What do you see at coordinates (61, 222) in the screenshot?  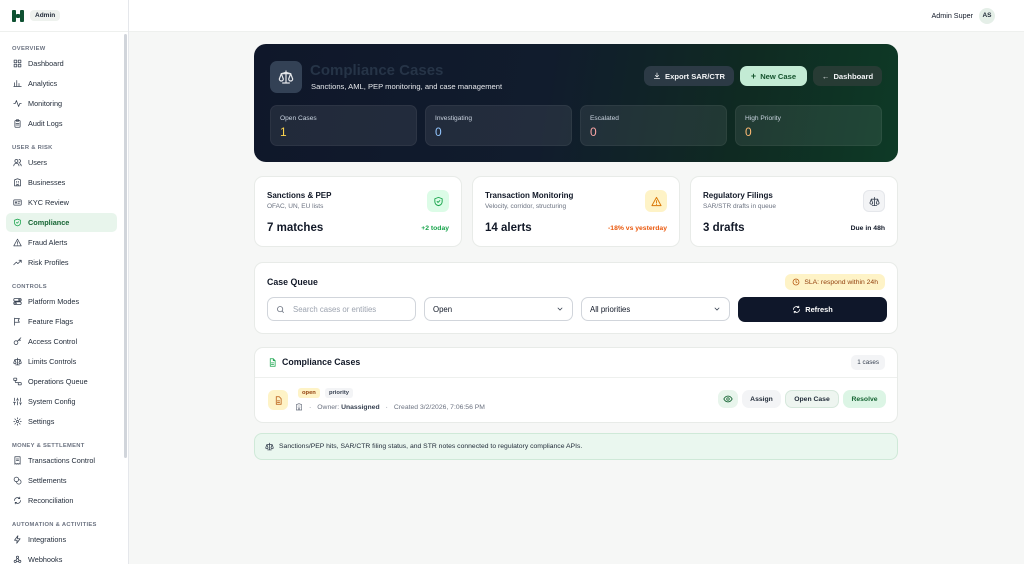 I see `sidebar-item-compliance: Compliance` at bounding box center [61, 222].